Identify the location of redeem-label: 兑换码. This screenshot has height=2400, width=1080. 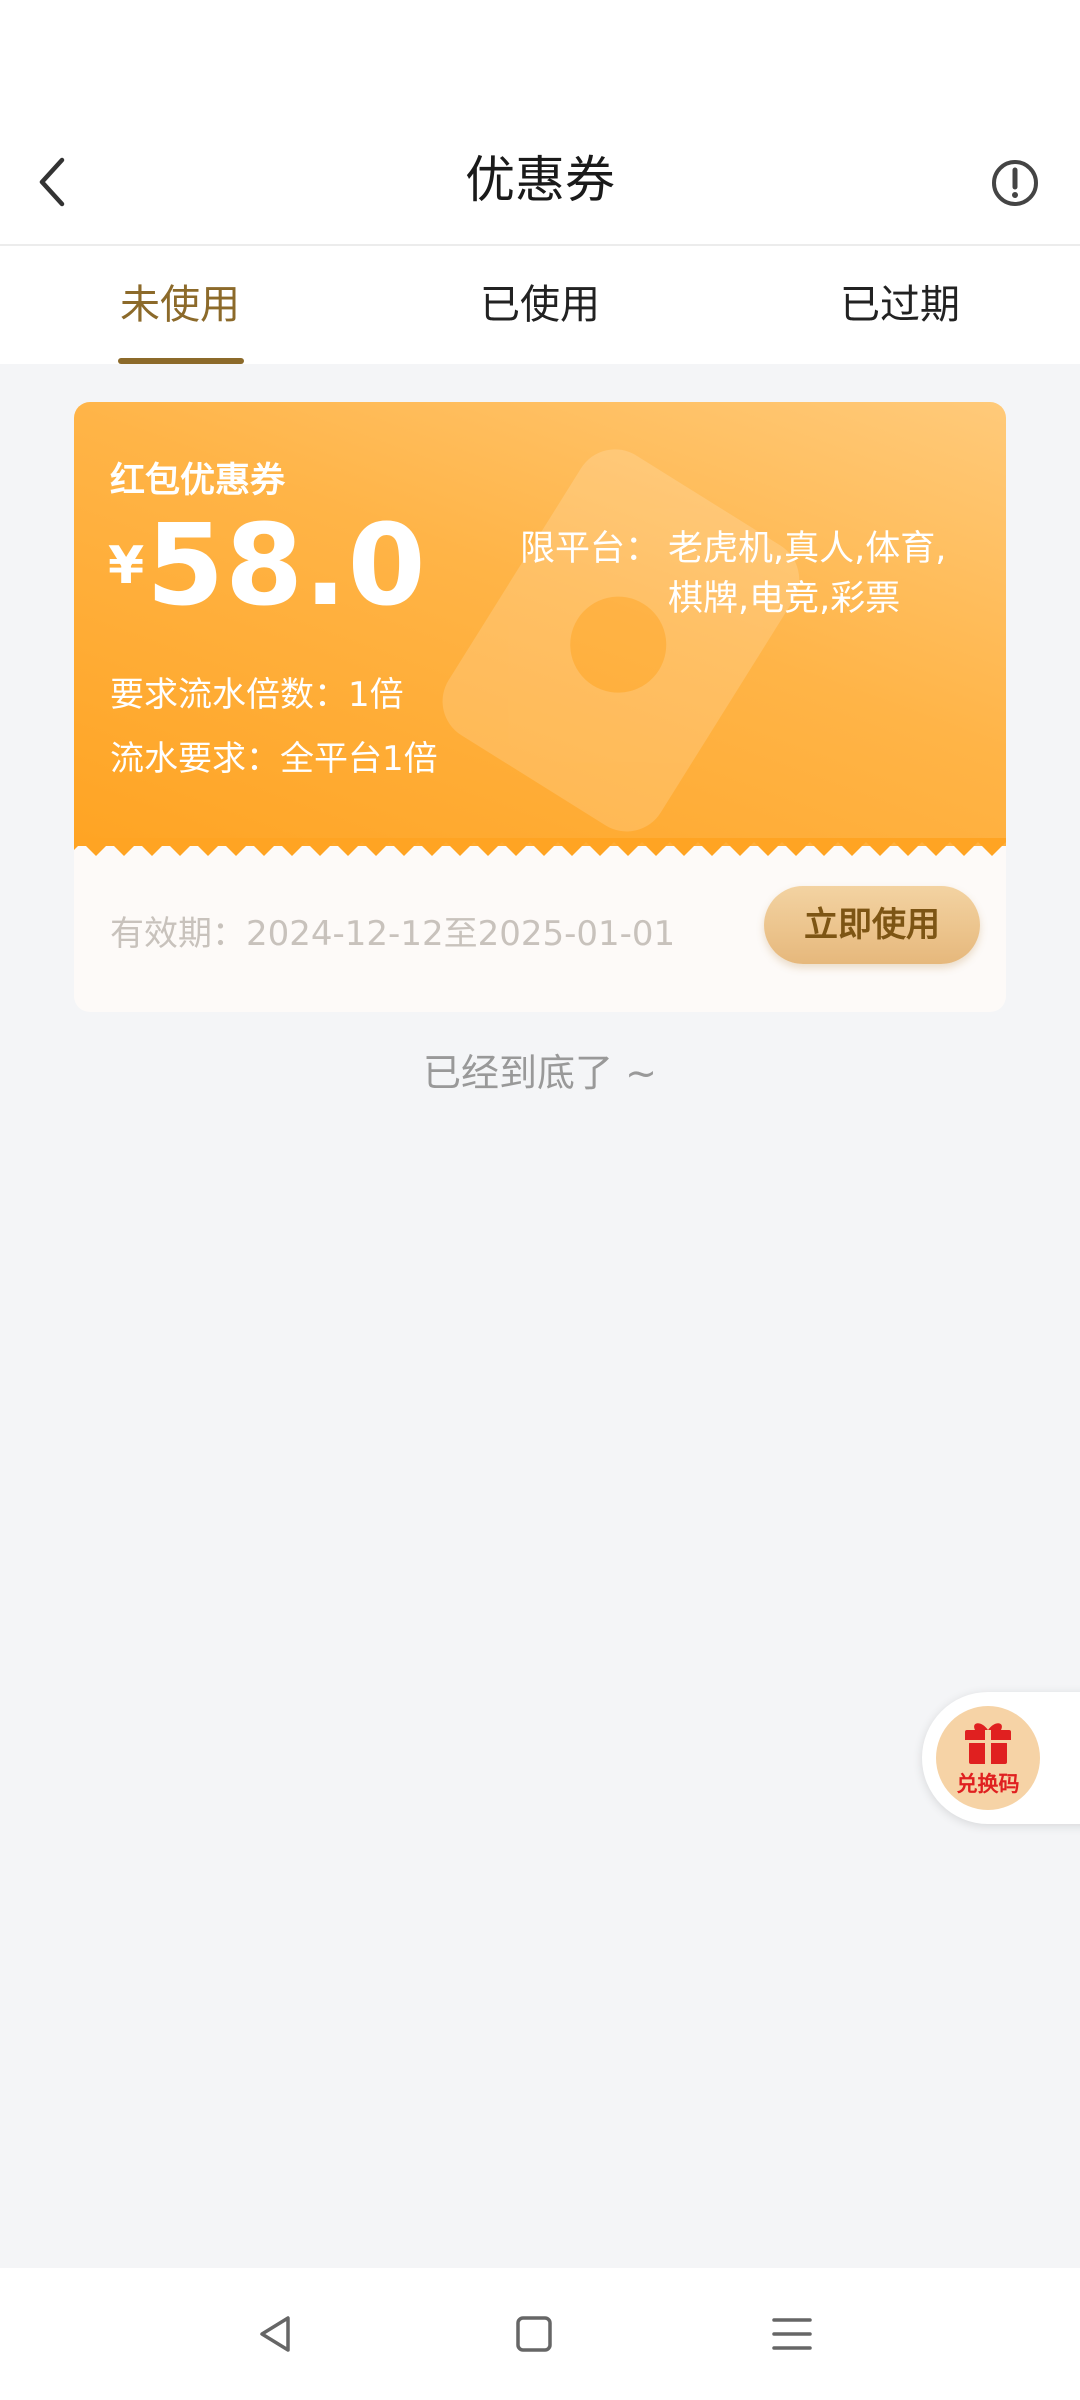
(988, 1784).